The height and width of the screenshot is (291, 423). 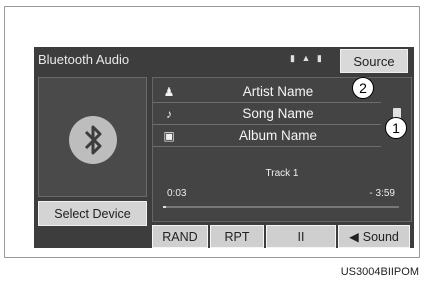 I want to click on artist-row: ♟ Artist Name, so click(x=267, y=92).